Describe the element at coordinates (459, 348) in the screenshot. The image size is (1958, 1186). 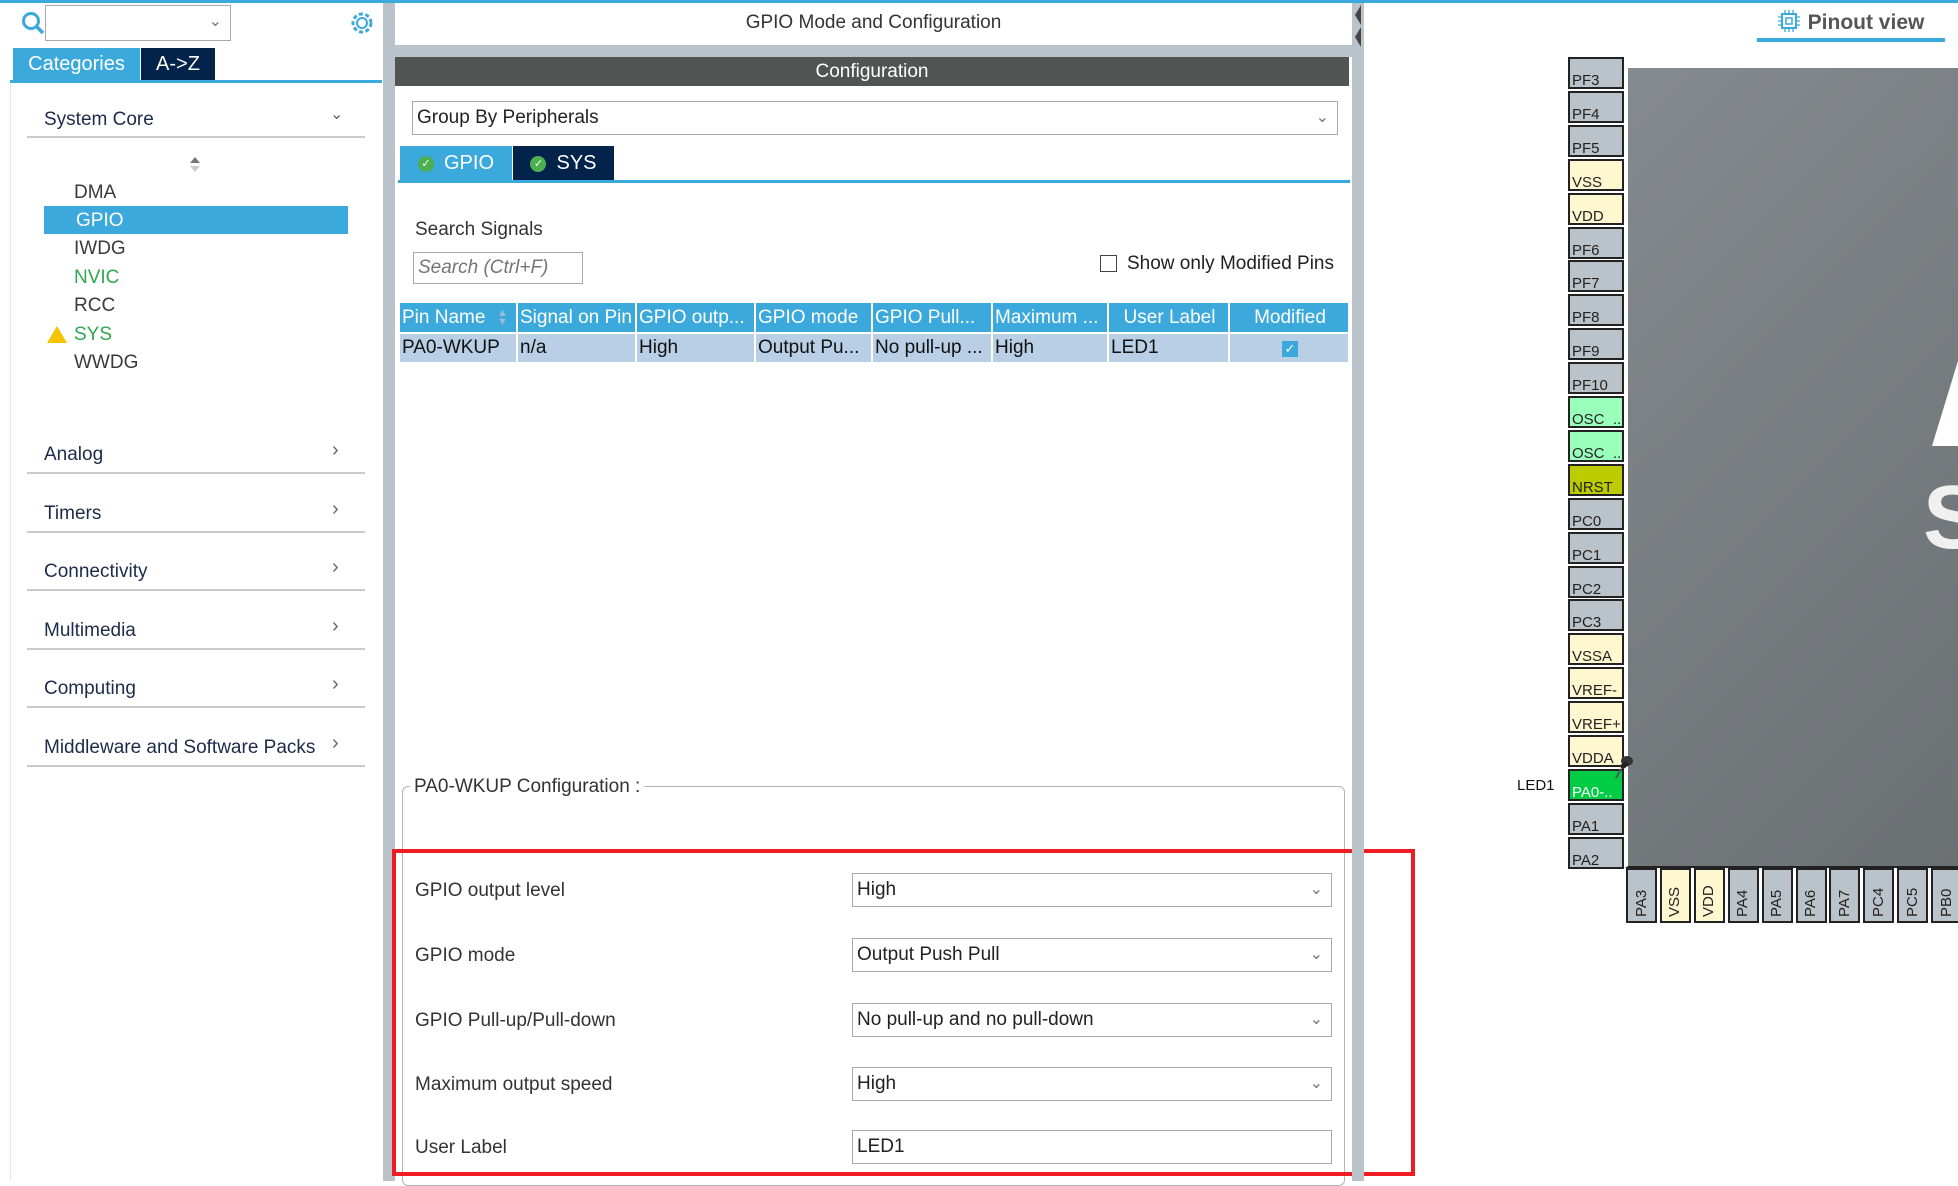
I see `table-cell: PA0-WKUP` at that location.